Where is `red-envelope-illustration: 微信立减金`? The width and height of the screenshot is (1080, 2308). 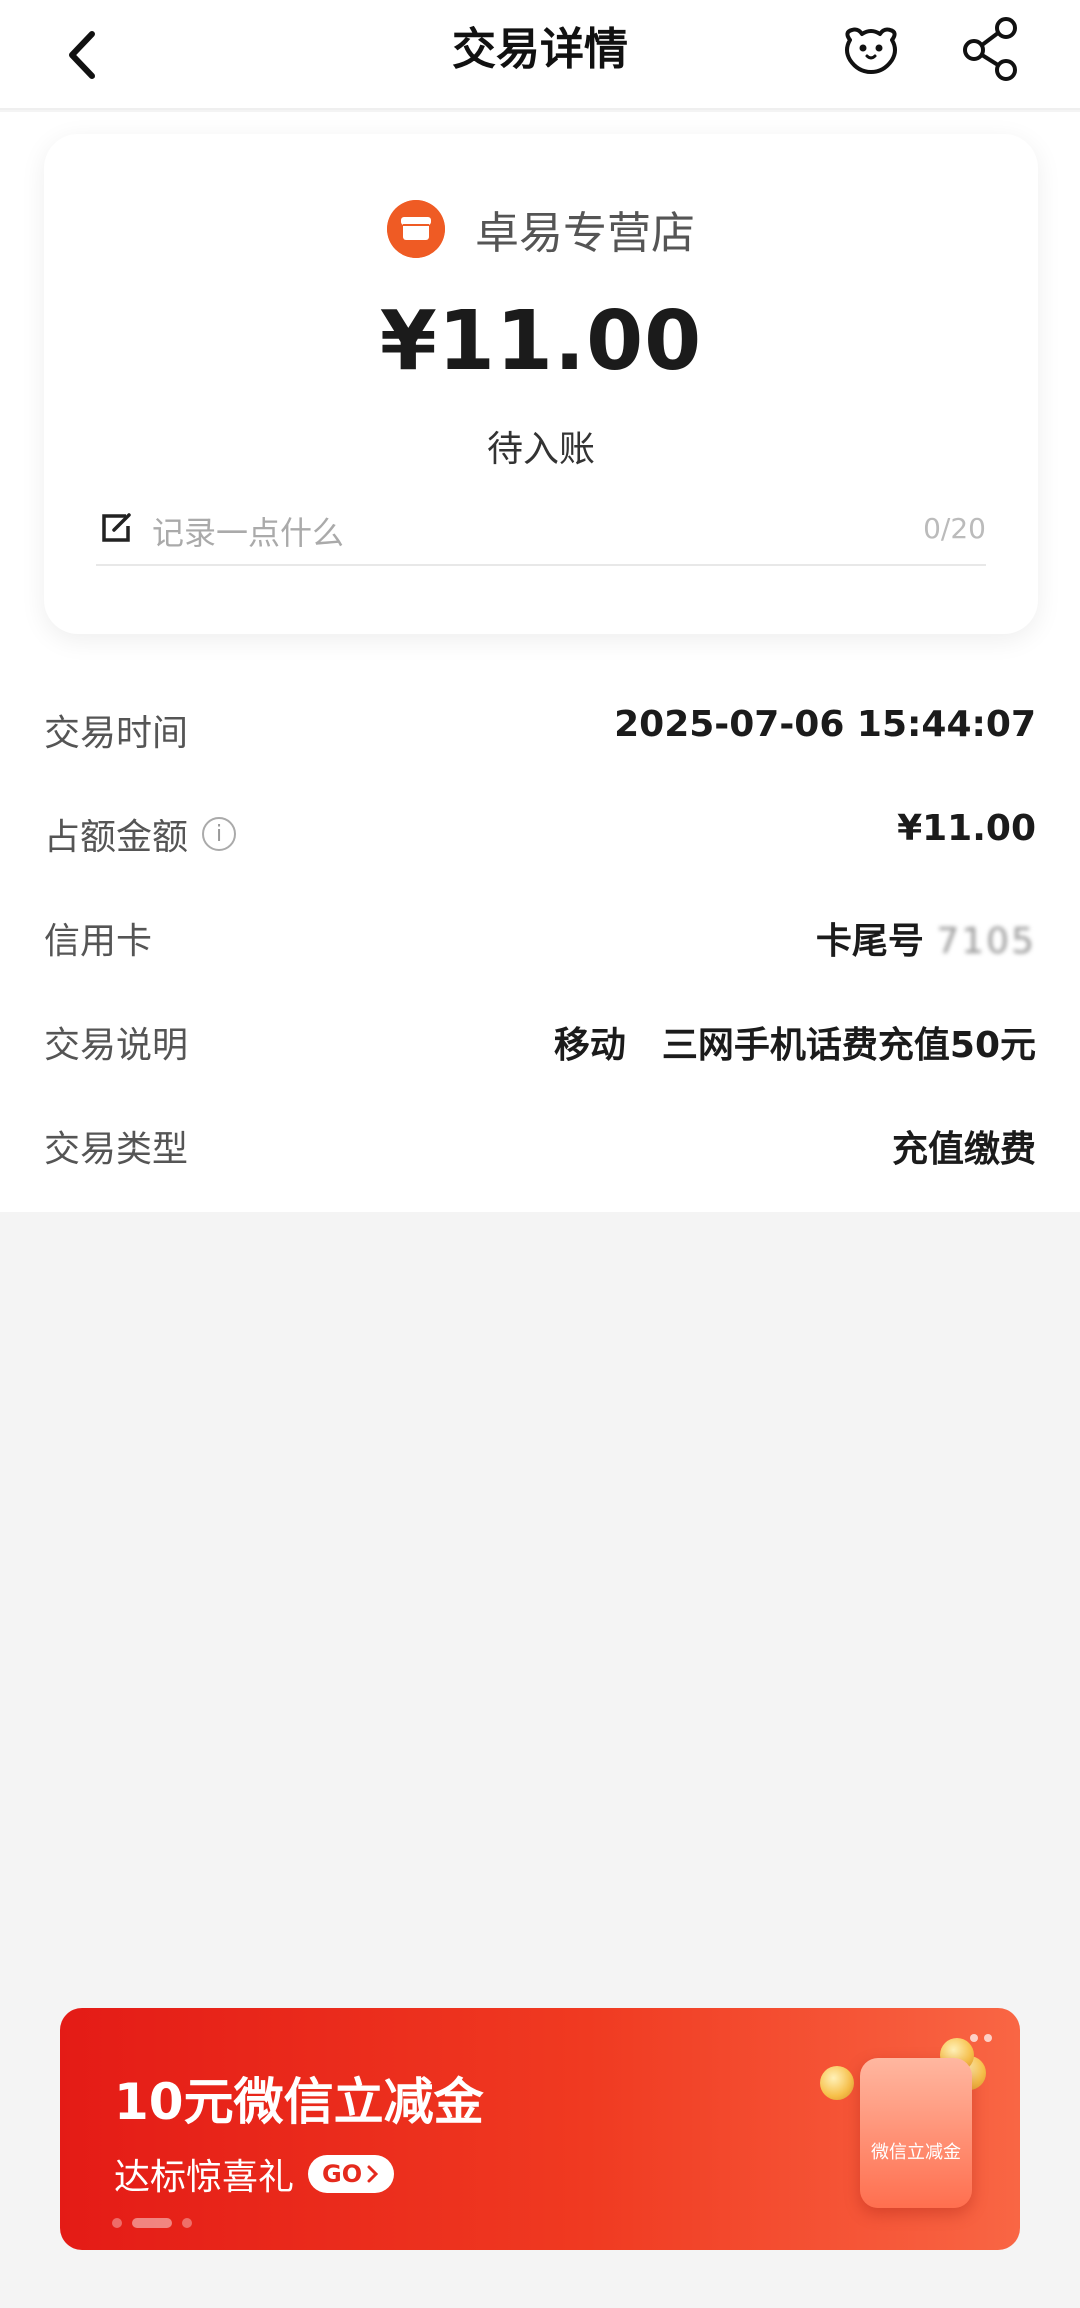 red-envelope-illustration: 微信立减金 is located at coordinates (905, 2138).